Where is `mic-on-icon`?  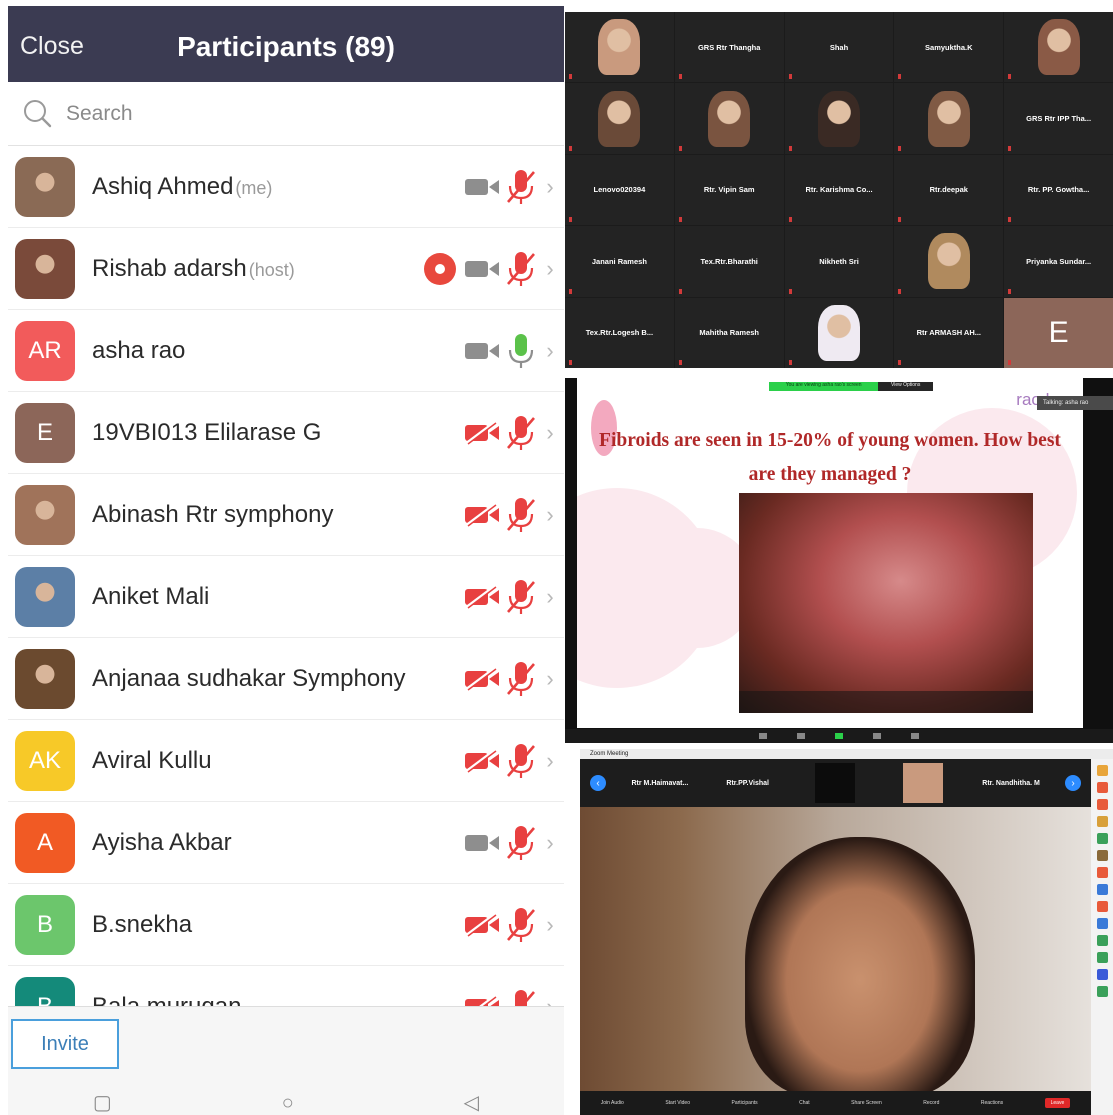
mic-on-icon is located at coordinates (521, 351).